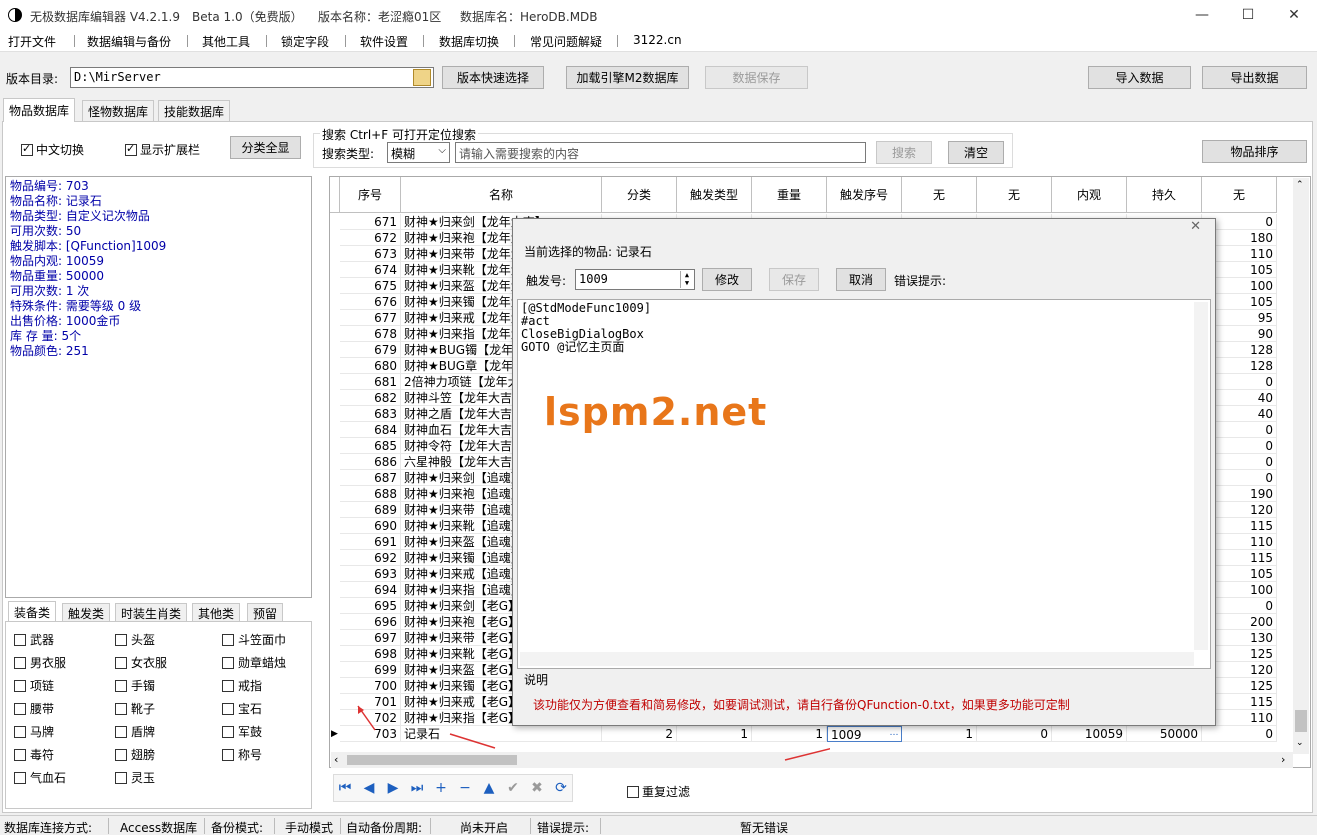 The width and height of the screenshot is (1317, 835). What do you see at coordinates (370, 350) in the screenshot?
I see `table-cell: 679` at bounding box center [370, 350].